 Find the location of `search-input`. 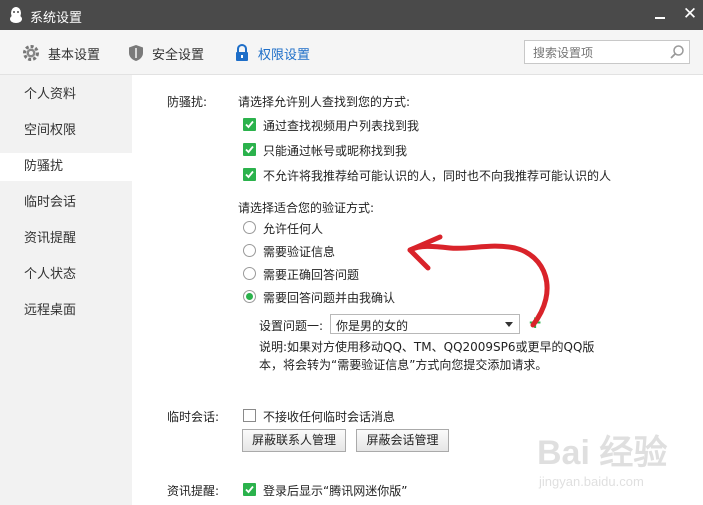

search-input is located at coordinates (598, 53).